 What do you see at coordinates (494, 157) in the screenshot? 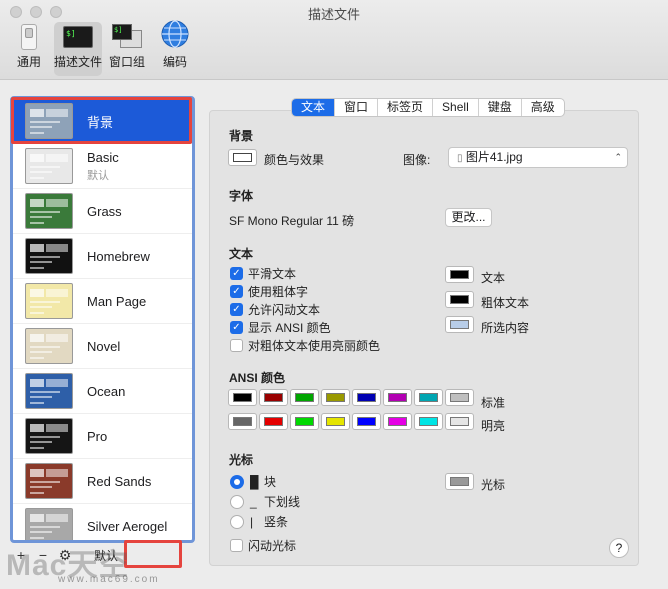
I see `image-value: 图片41.jpg` at bounding box center [494, 157].